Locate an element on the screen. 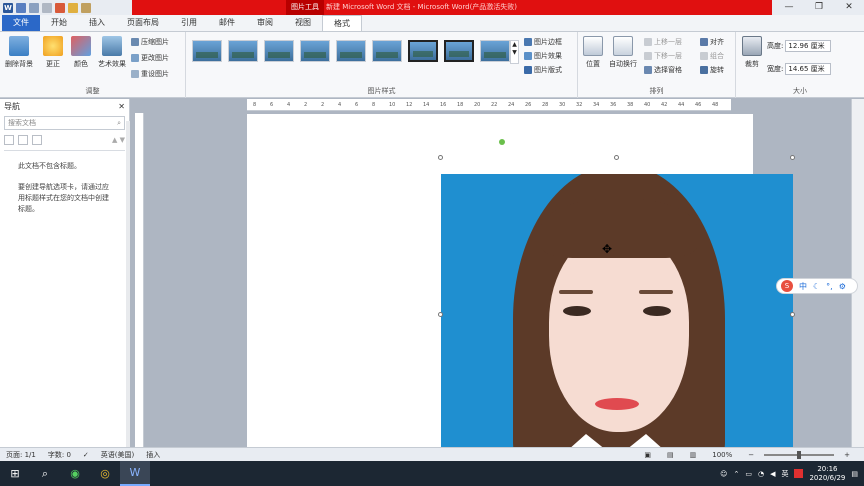  battery-icon: ▭ is located at coordinates (748, 474).